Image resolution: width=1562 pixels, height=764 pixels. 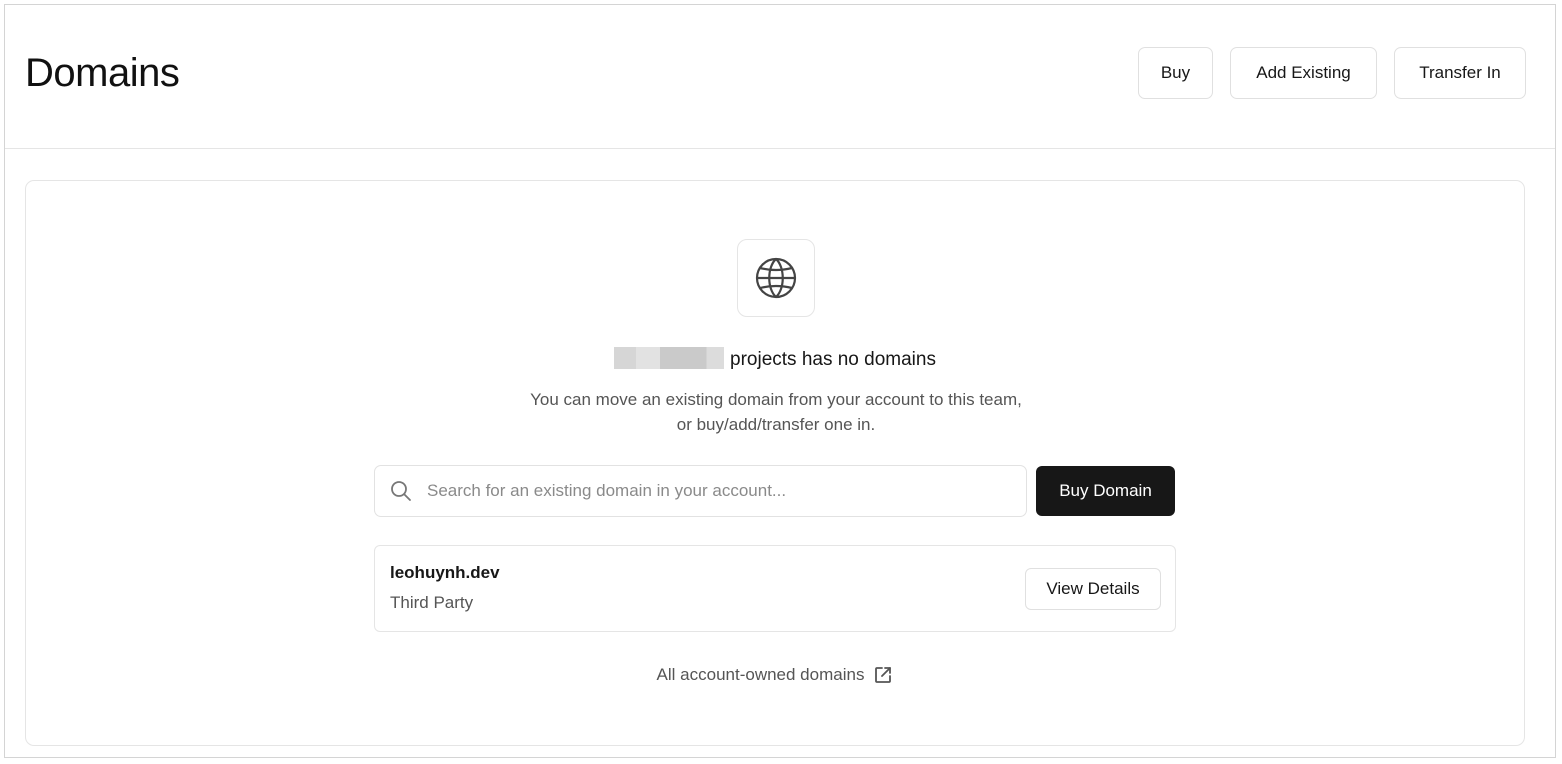 What do you see at coordinates (102, 73) in the screenshot?
I see `page-title: Domains` at bounding box center [102, 73].